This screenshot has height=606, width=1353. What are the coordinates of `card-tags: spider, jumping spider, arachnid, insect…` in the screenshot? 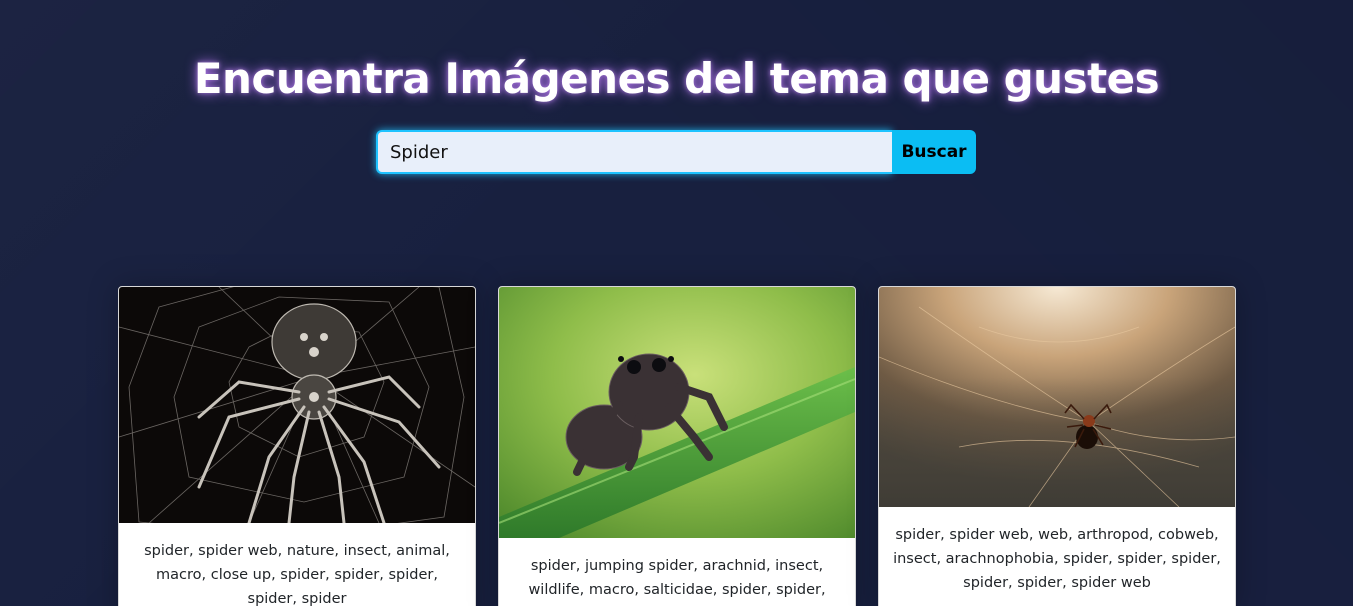 It's located at (677, 578).